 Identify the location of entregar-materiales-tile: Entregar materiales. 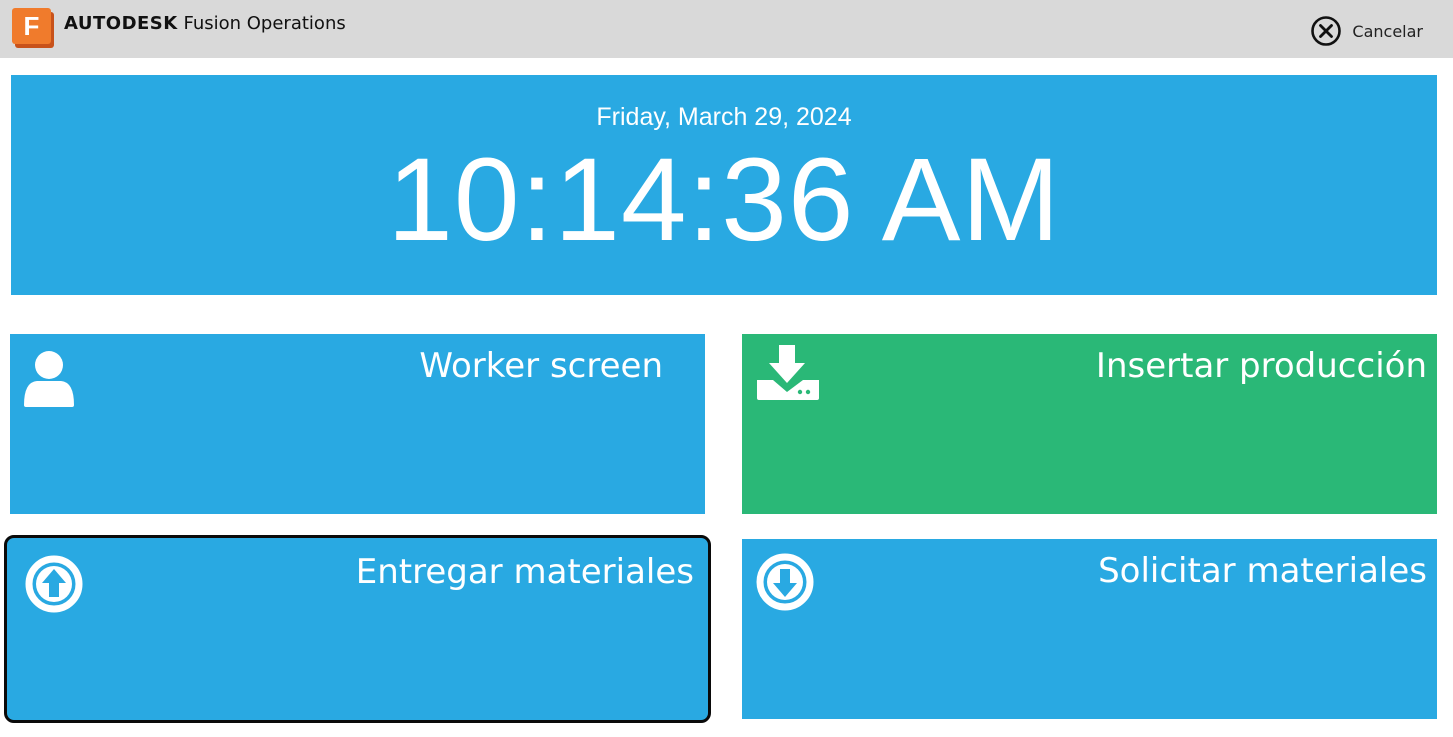
(357, 629).